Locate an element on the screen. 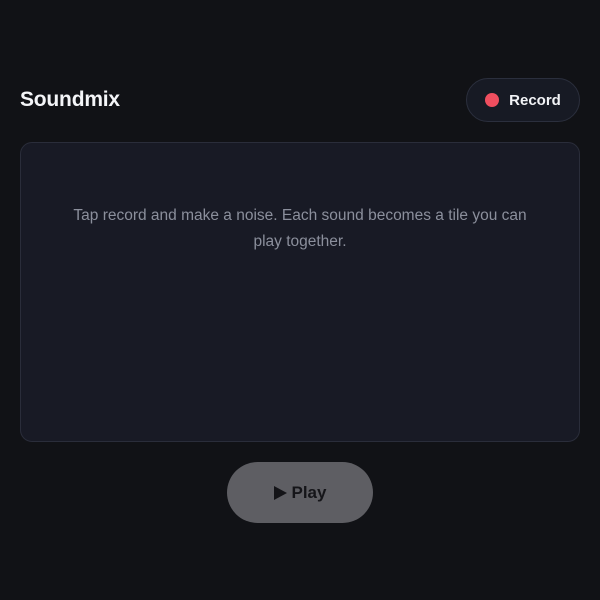 This screenshot has height=600, width=600. play-icon is located at coordinates (280, 493).